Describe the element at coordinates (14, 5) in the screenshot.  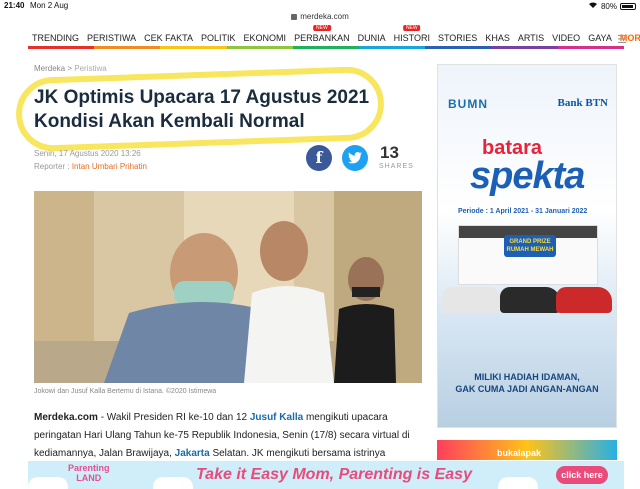
I see `status-time: 21:40` at that location.